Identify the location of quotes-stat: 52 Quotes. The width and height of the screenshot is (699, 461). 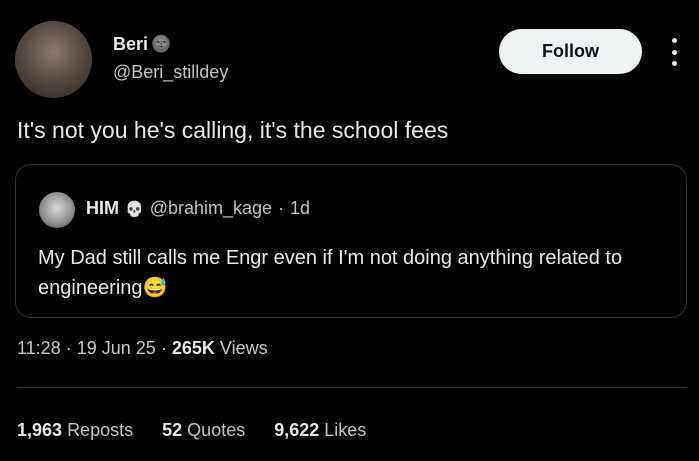
(206, 430).